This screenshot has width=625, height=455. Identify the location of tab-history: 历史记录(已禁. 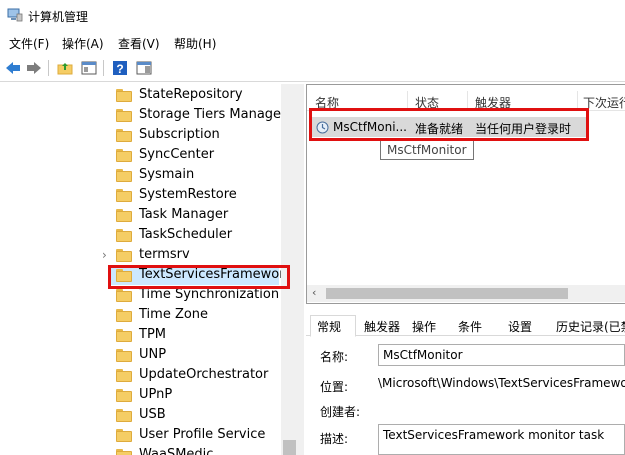
(590, 326).